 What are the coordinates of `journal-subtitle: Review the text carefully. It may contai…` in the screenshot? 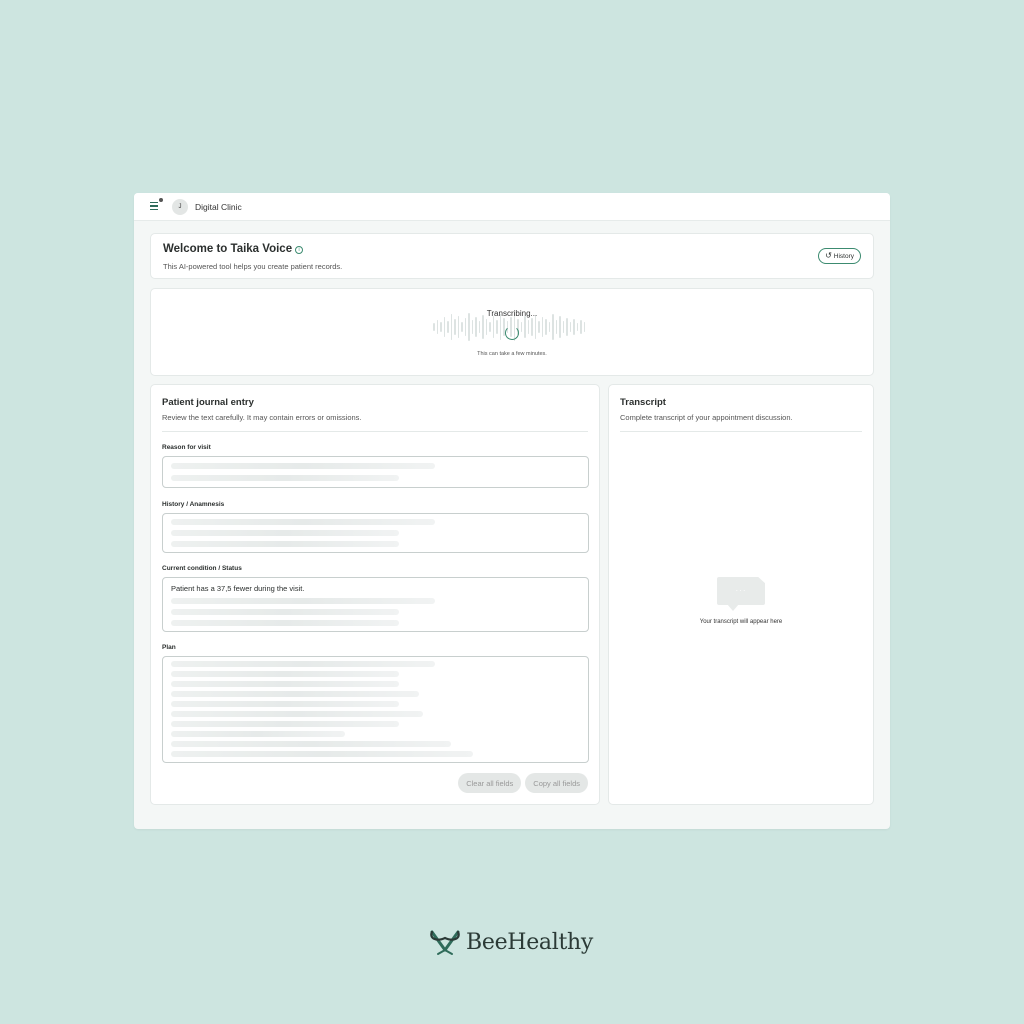 It's located at (262, 417).